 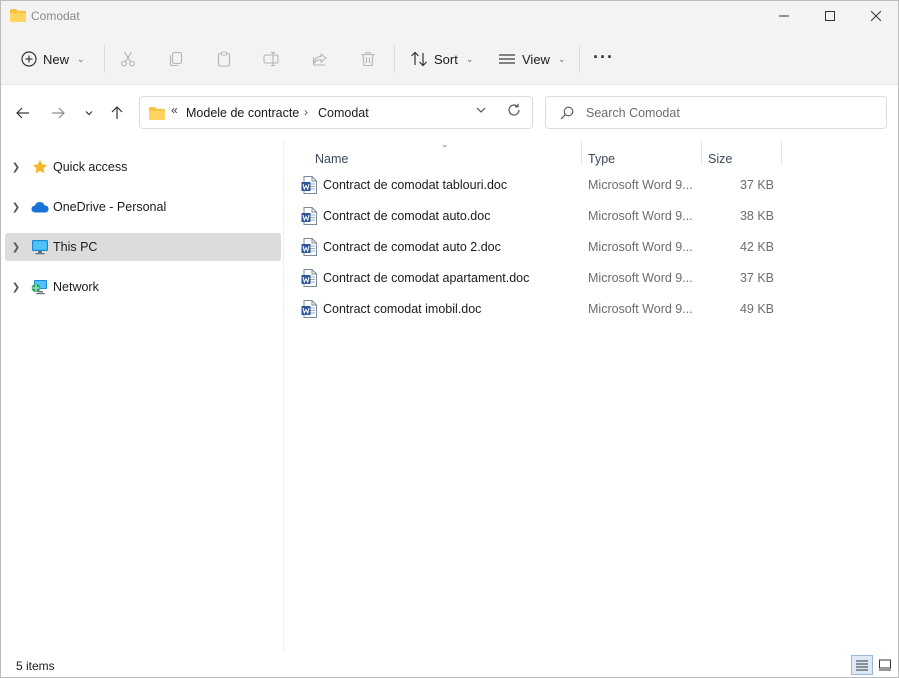 I want to click on cloud-icon, so click(x=40, y=207).